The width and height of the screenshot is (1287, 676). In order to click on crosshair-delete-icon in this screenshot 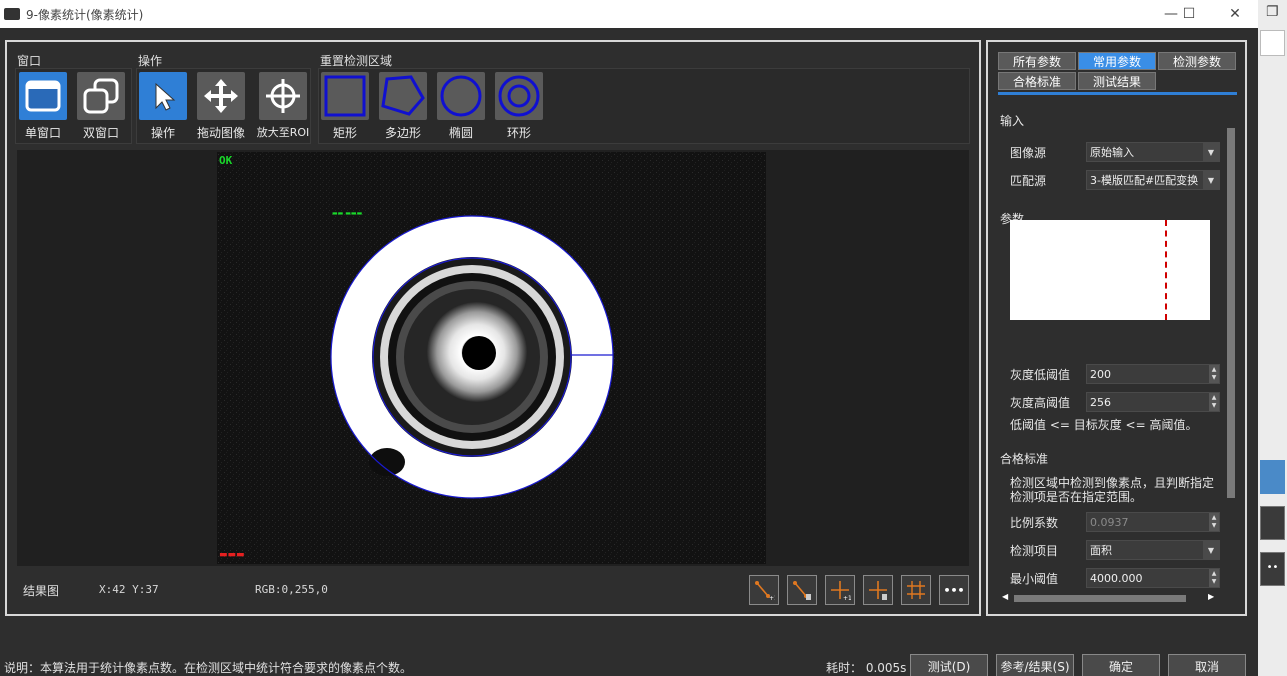, I will do `click(878, 590)`.